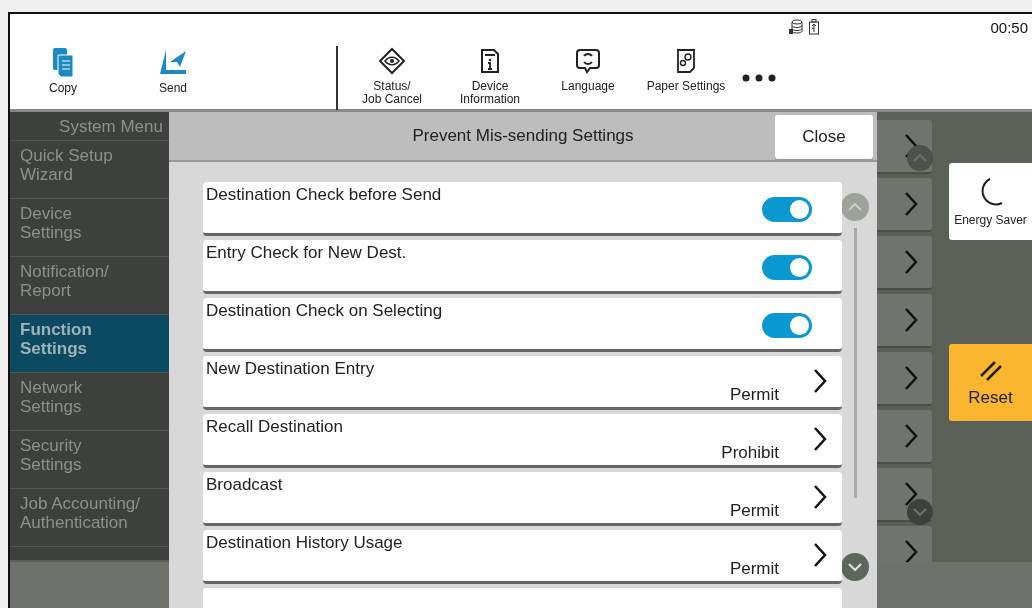  Describe the element at coordinates (324, 195) in the screenshot. I see `setting-label: Destination Check before Send` at that location.